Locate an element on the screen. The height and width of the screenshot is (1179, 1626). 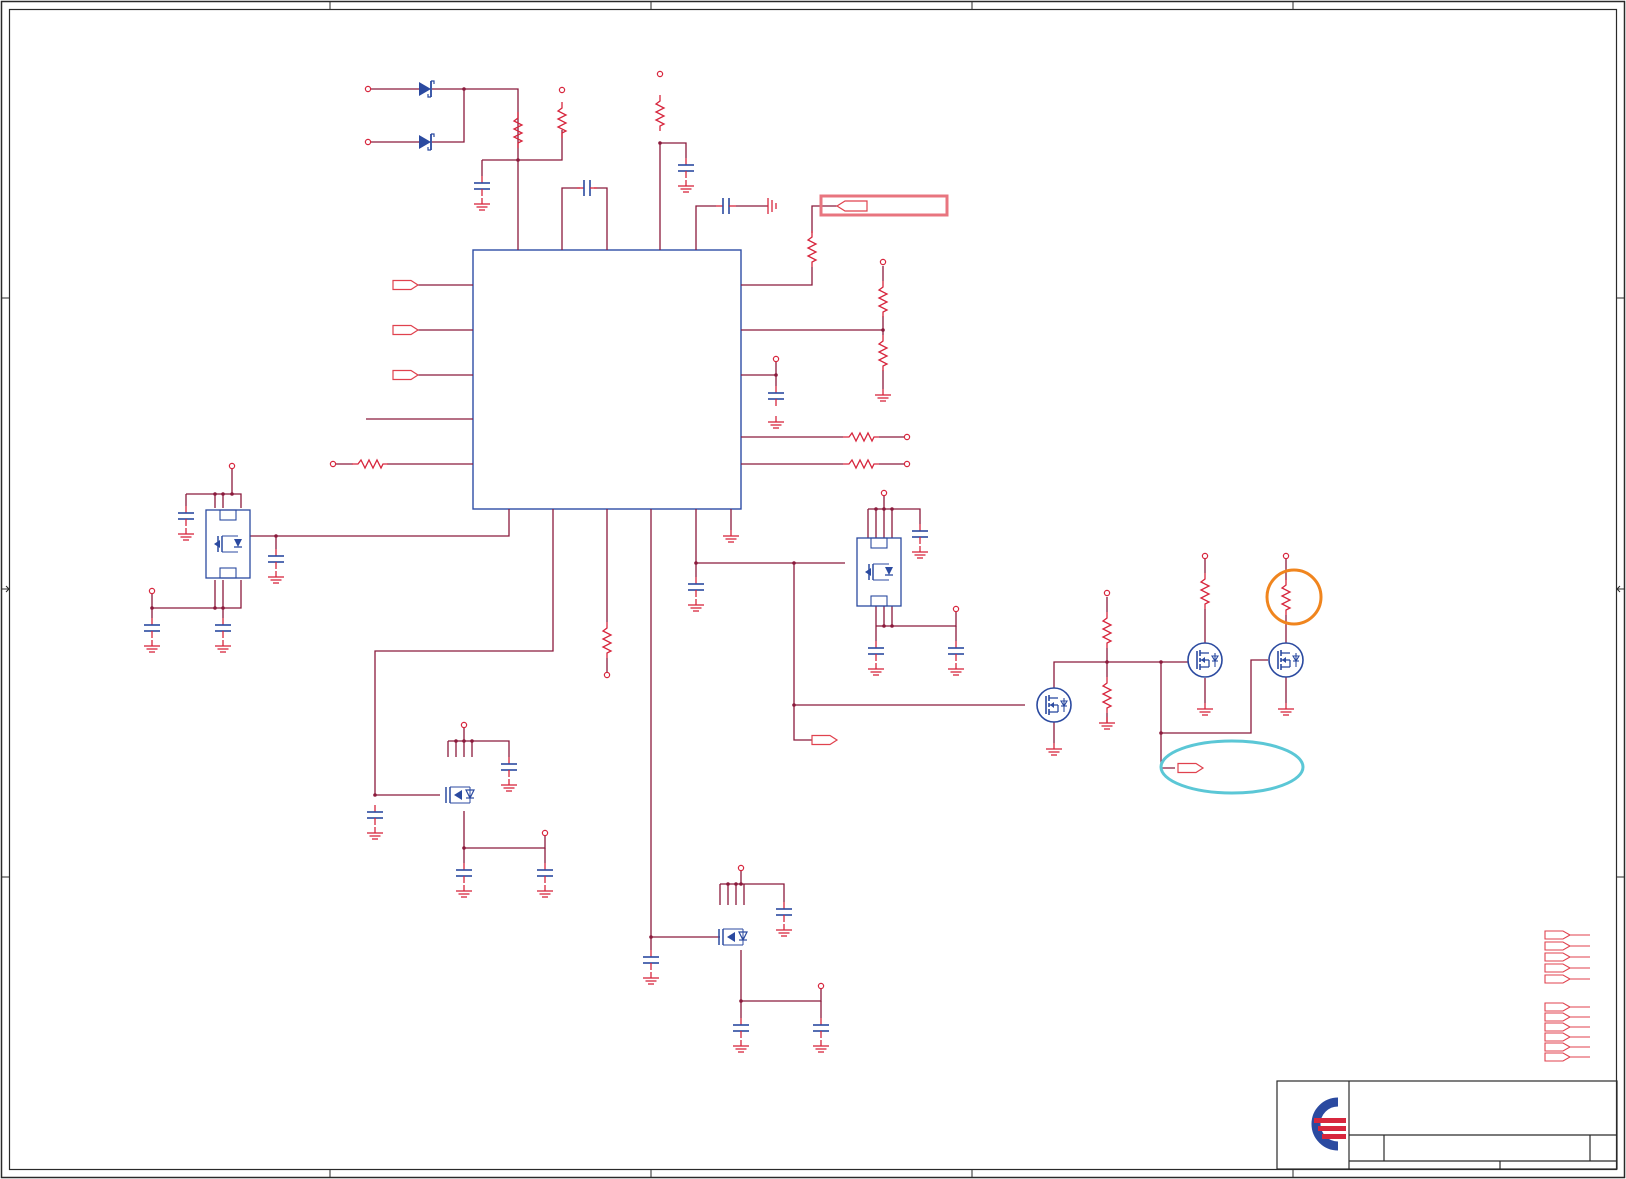
mosfet-q2 is located at coordinates (1205, 660).